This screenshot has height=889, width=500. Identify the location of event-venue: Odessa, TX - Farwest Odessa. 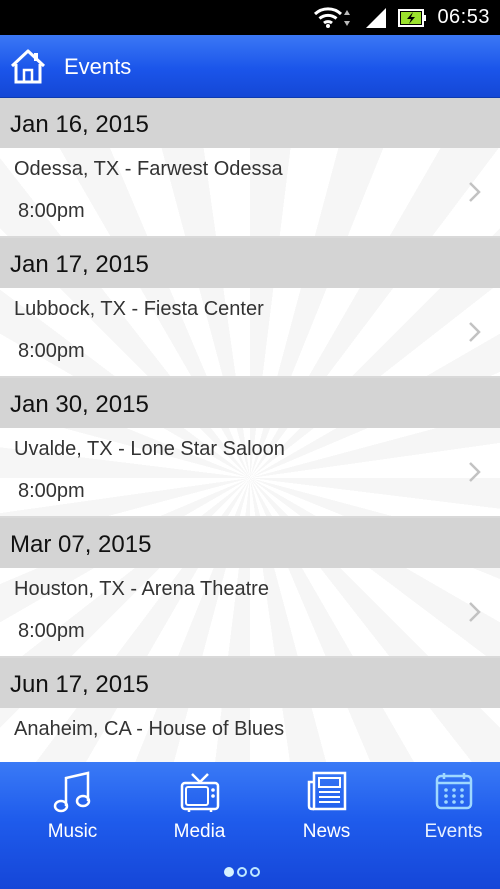
(148, 169).